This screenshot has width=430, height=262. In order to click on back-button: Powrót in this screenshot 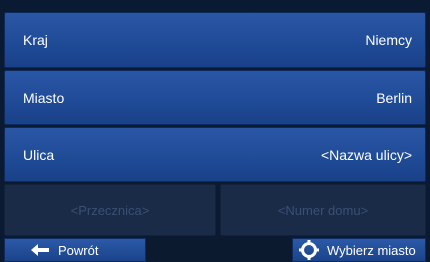, I will do `click(75, 250)`.